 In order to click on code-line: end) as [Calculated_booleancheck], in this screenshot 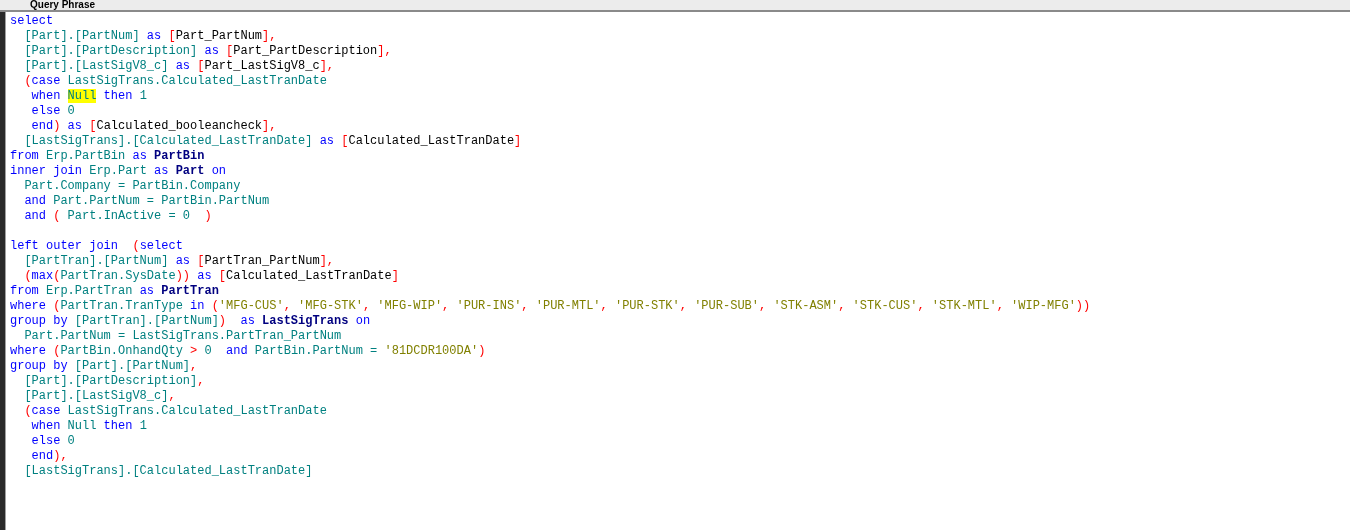, I will do `click(153, 126)`.